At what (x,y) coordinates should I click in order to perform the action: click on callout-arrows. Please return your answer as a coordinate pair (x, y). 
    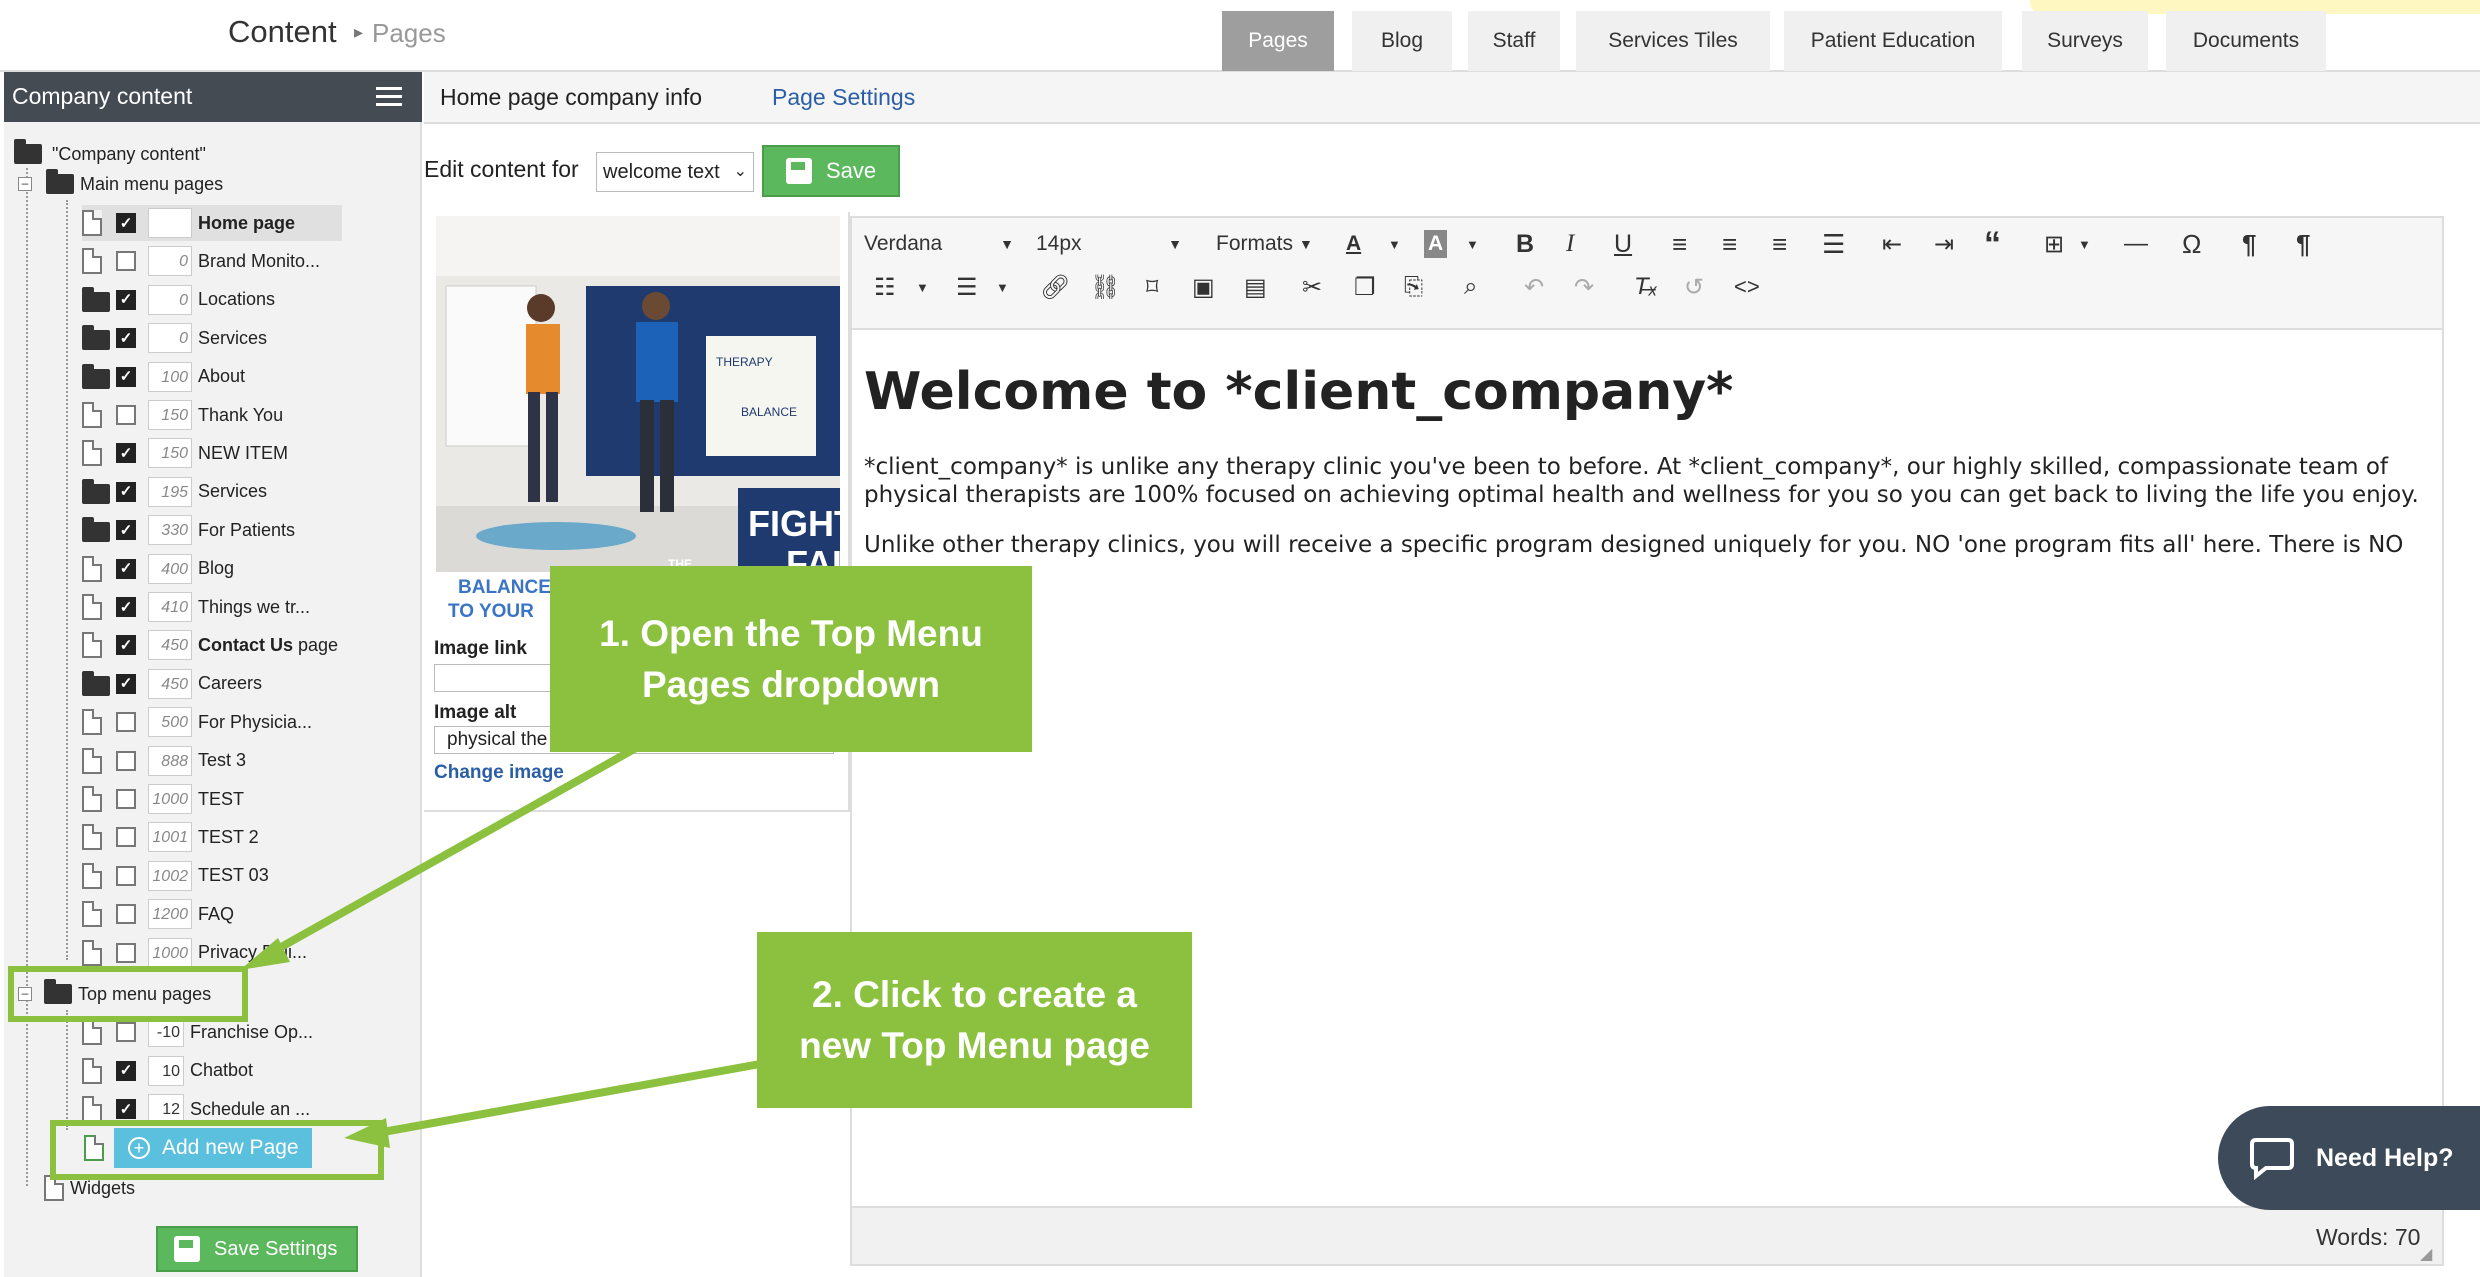
    Looking at the image, I should click on (500, 946).